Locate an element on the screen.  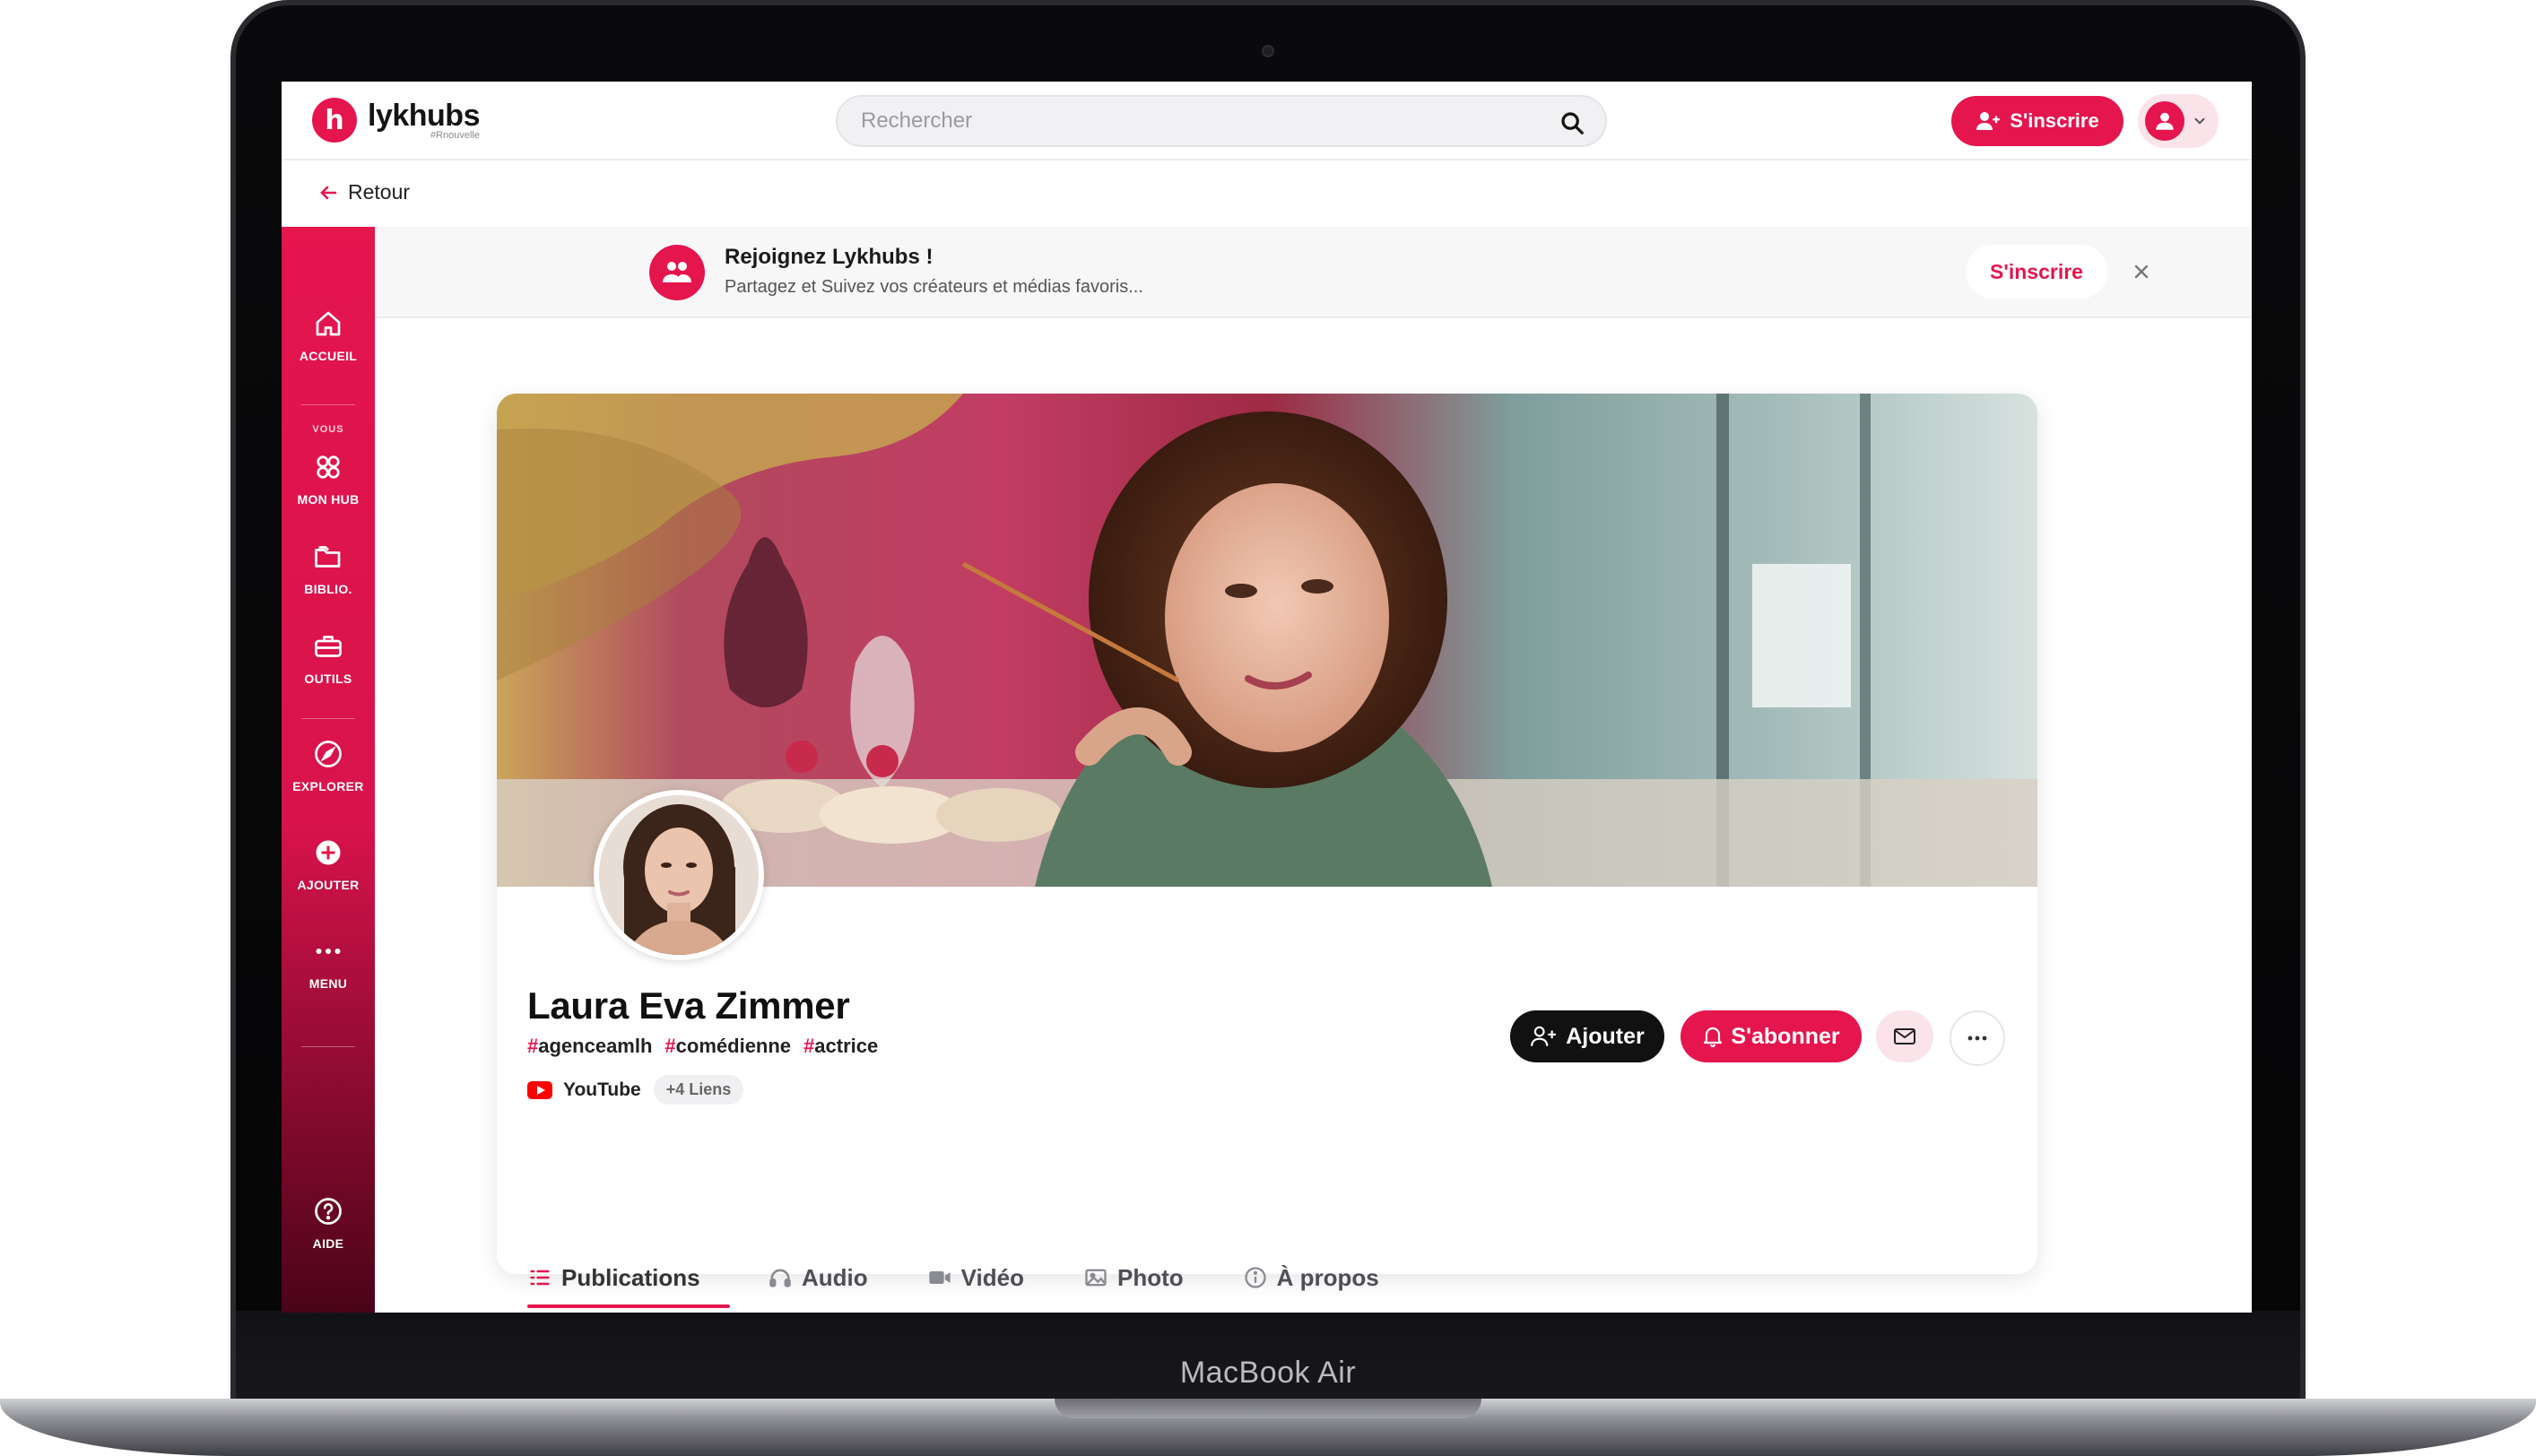
youtube-label: YouTube is located at coordinates (602, 1089).